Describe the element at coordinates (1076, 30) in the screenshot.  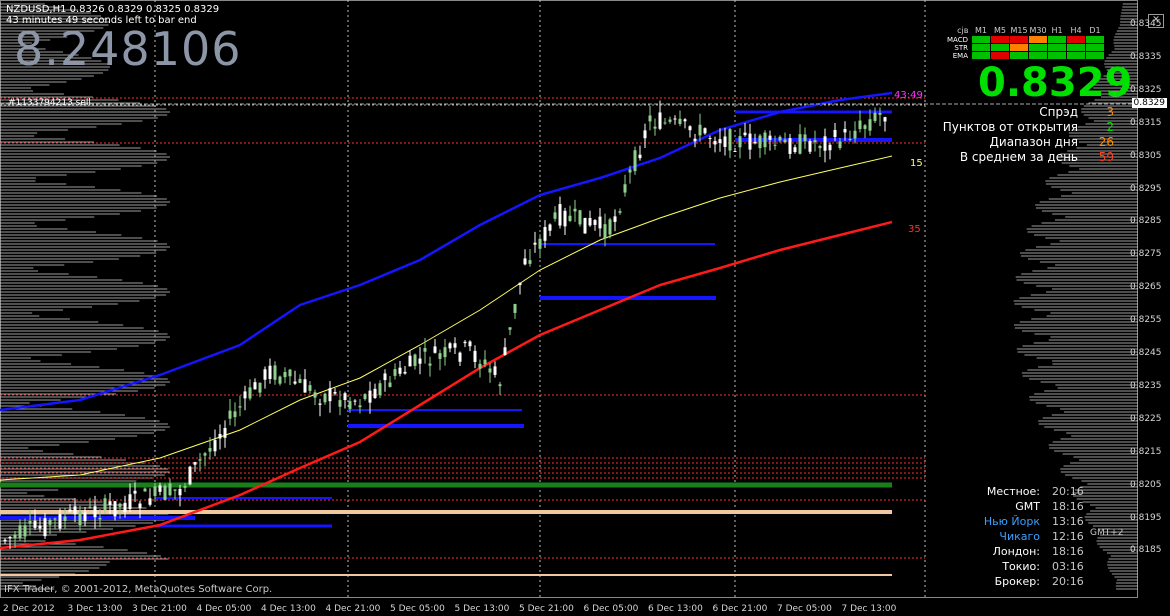
I see `tf-h4: H4` at that location.